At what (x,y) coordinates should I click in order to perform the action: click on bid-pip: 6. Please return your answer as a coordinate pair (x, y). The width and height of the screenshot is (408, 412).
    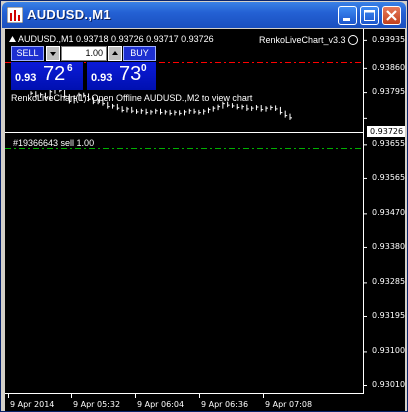
    Looking at the image, I should click on (70, 68).